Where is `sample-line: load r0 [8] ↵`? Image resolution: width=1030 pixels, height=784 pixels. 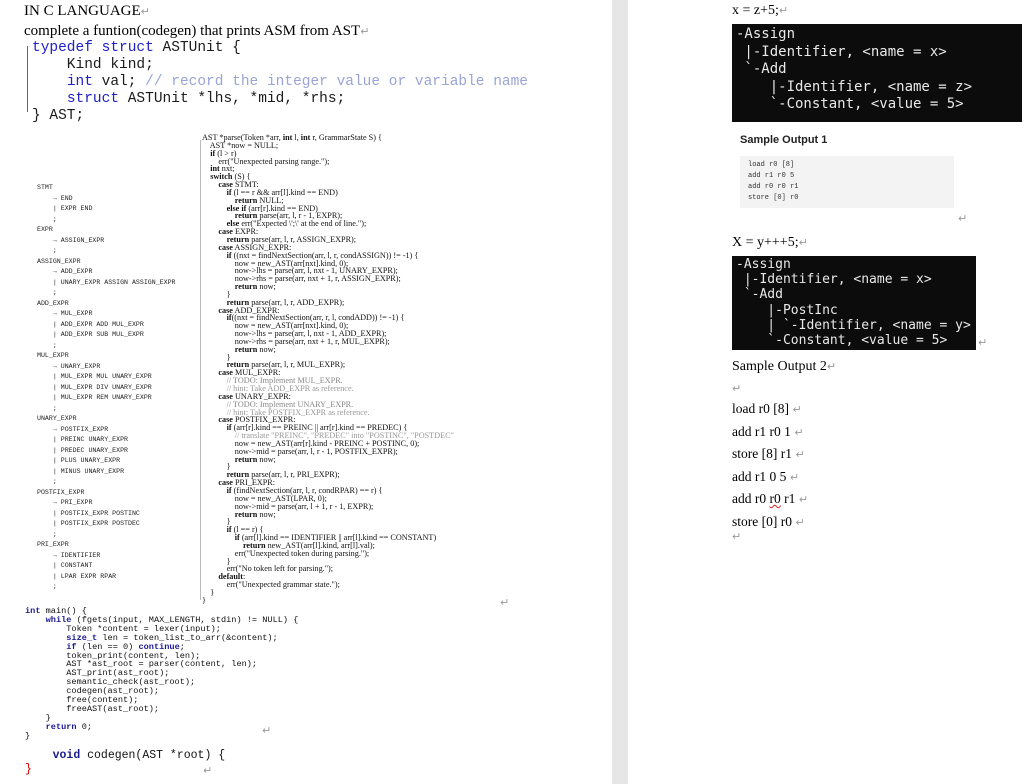 sample-line: load r0 [8] ↵ is located at coordinates (767, 408).